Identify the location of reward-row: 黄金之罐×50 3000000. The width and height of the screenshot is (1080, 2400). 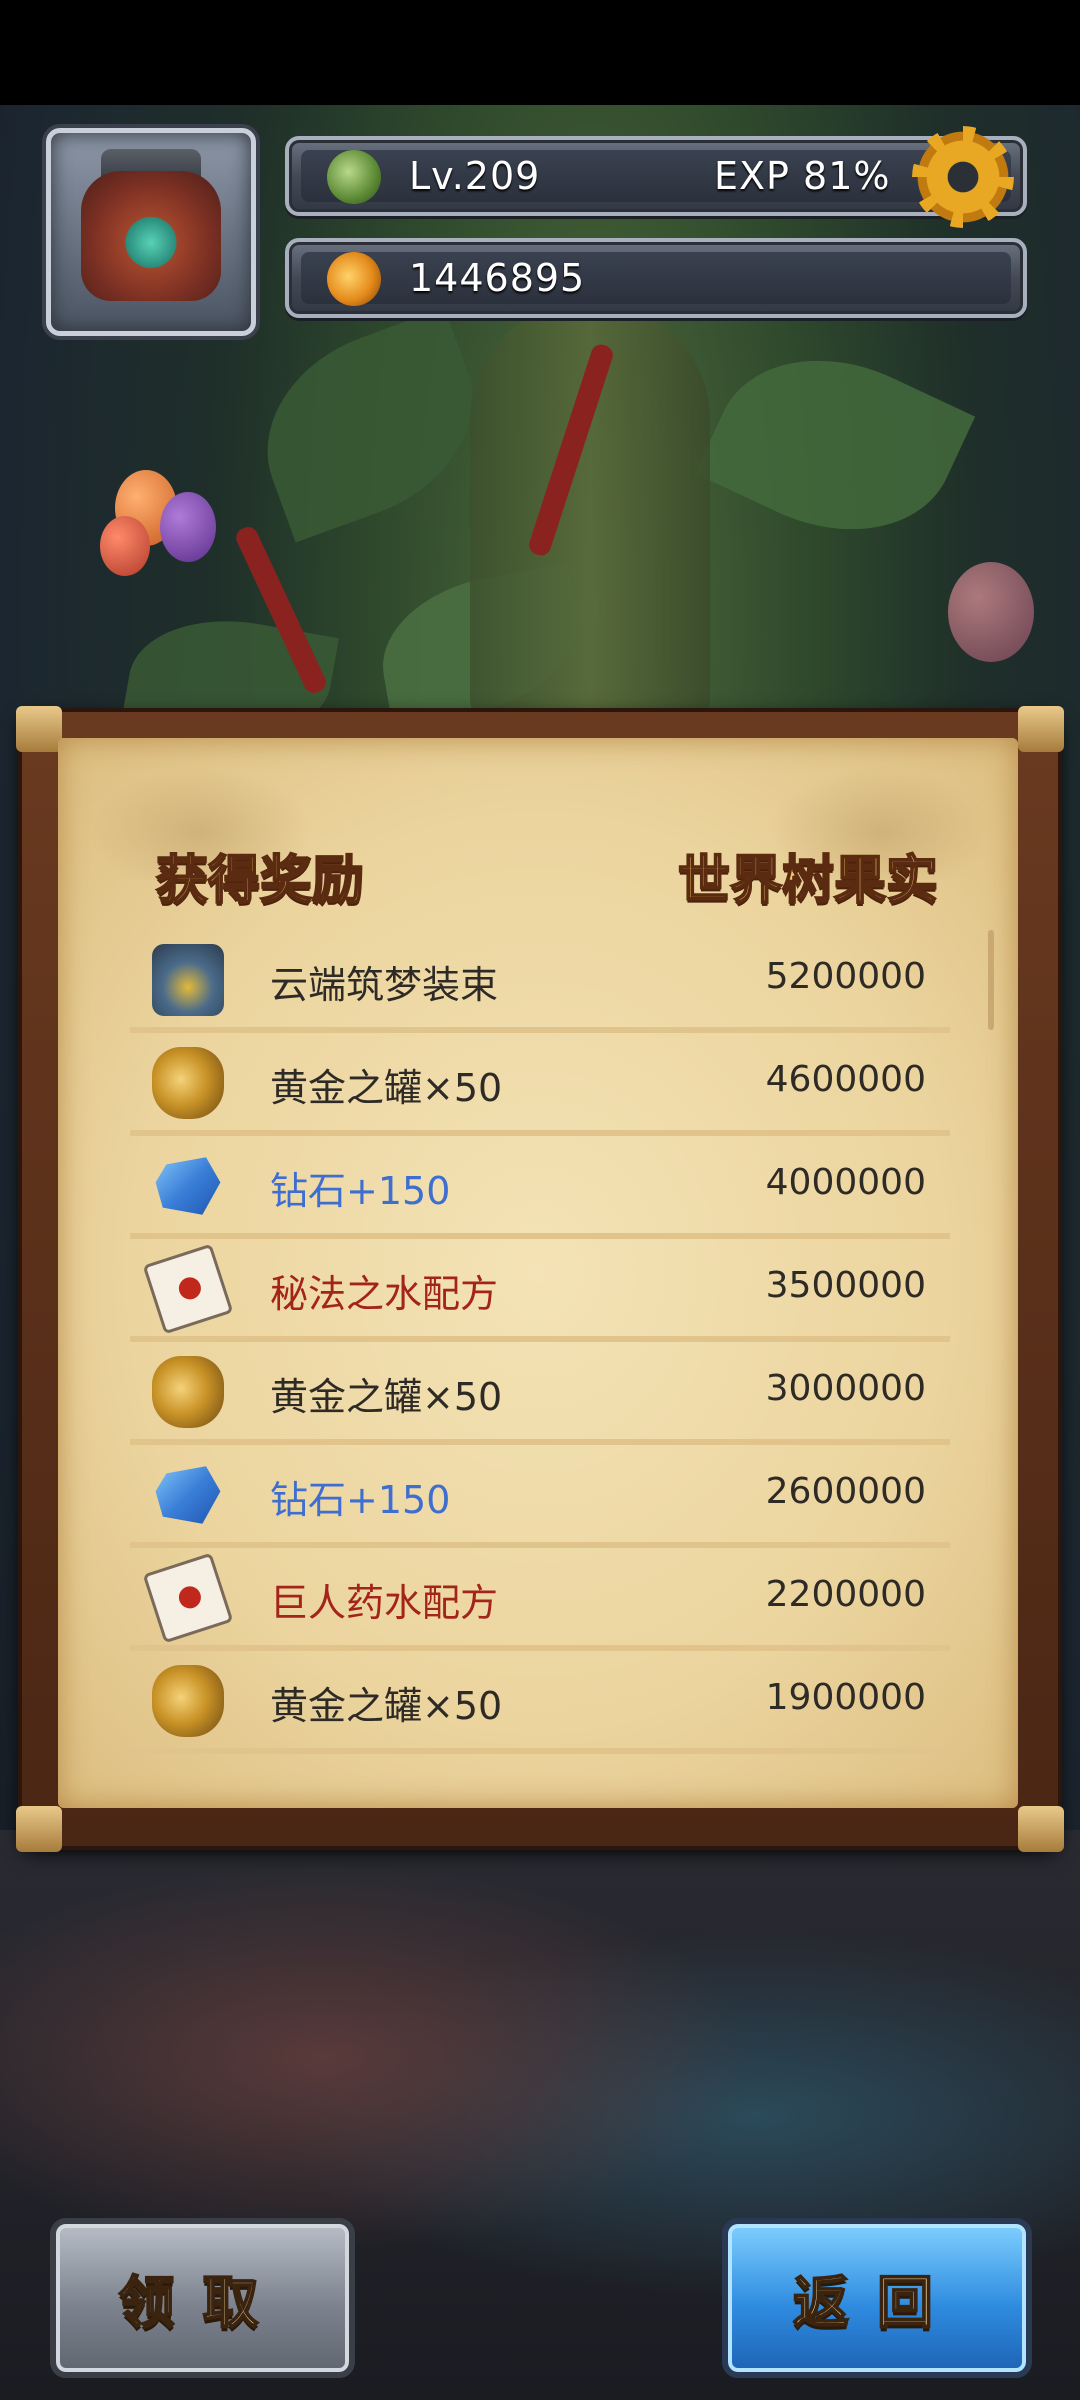
(540, 1393).